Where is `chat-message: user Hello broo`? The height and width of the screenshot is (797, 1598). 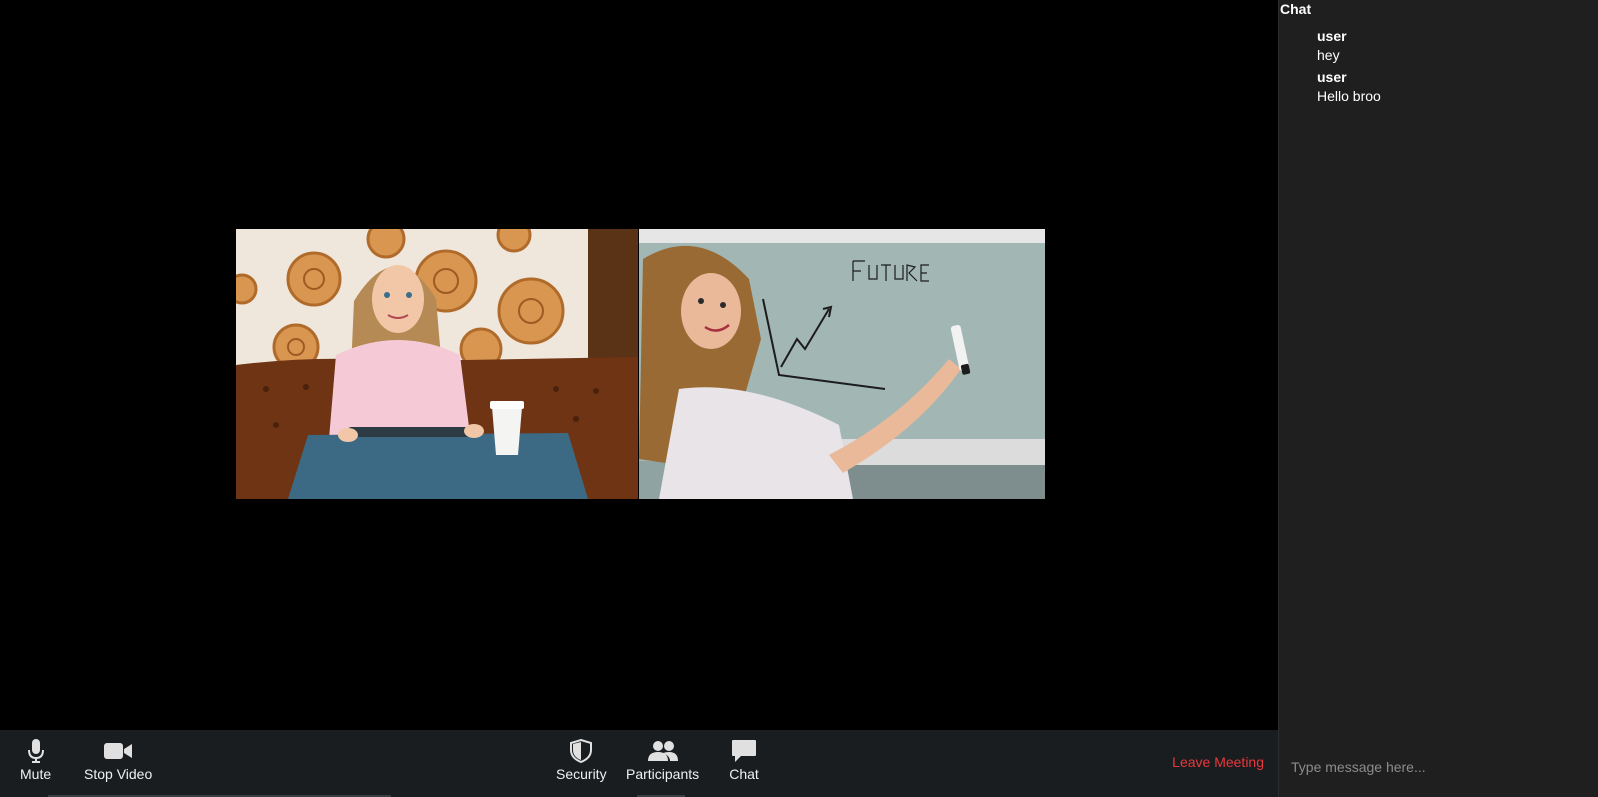
chat-message: user Hello broo is located at coordinates (1452, 87).